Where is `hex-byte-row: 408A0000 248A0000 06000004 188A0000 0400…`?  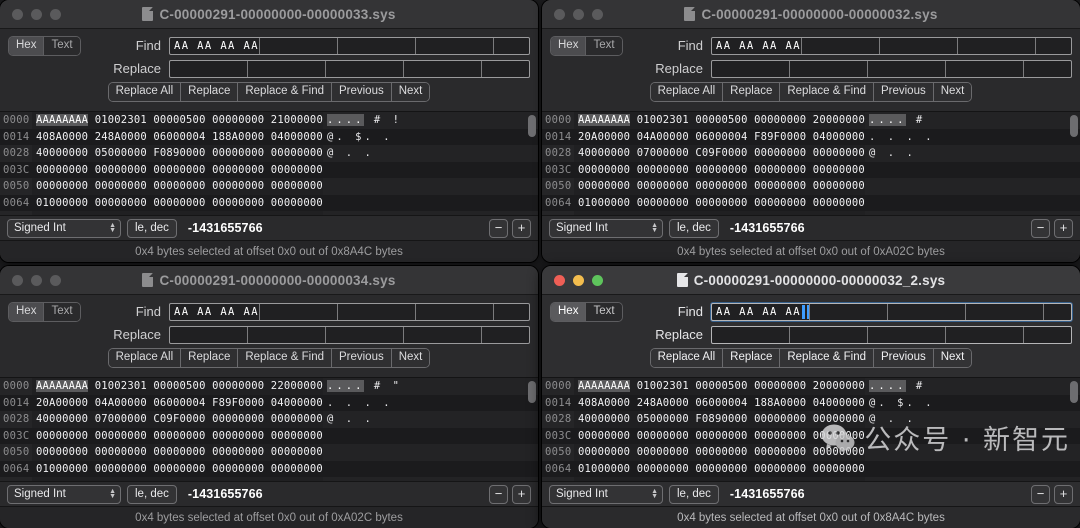
hex-byte-row: 408A0000 248A0000 06000004 188A0000 0400… is located at coordinates (177, 136).